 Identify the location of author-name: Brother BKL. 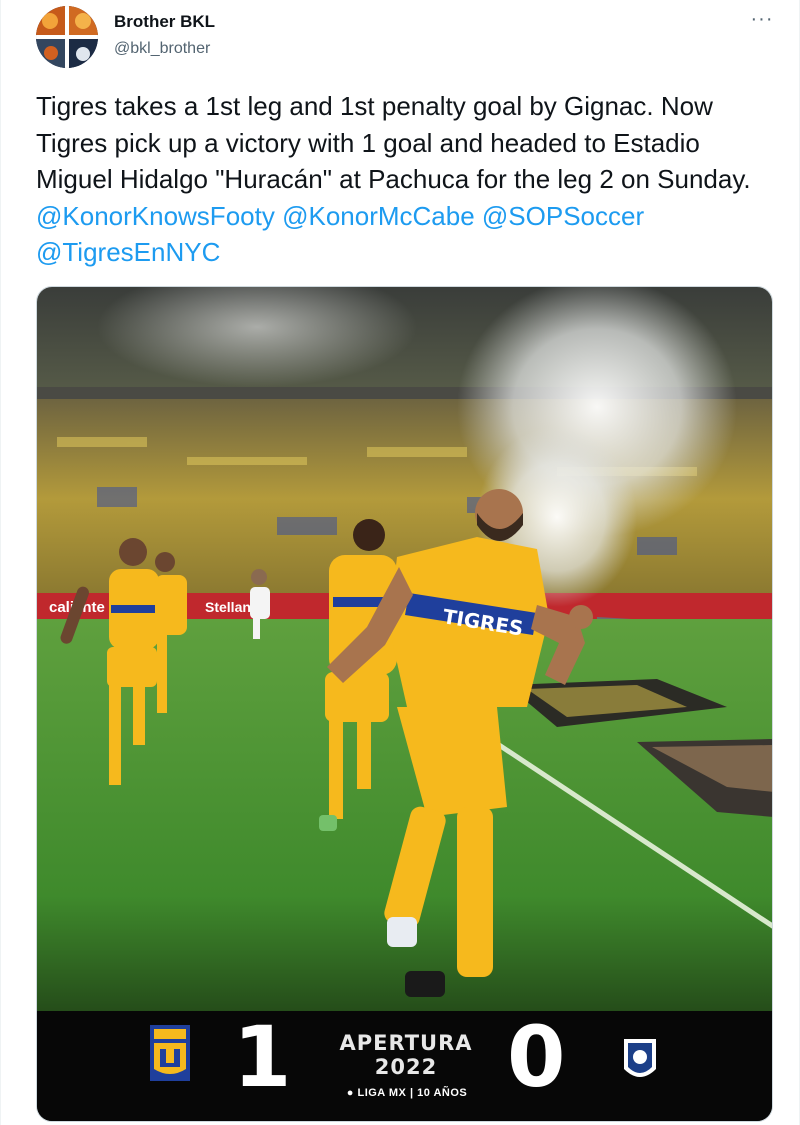
(164, 22).